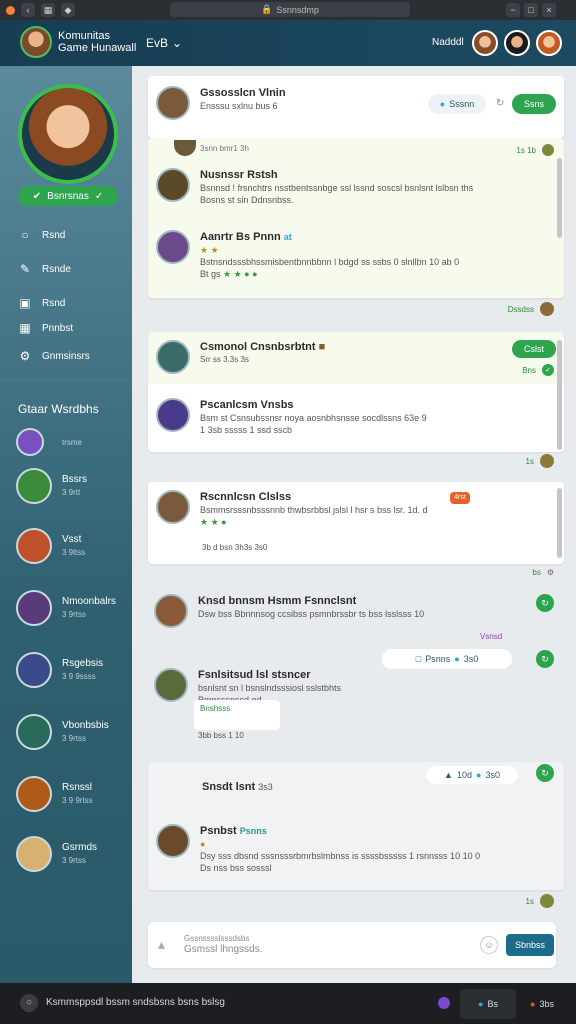 This screenshot has height=1024, width=576. I want to click on address-bar: 🔒 Ssnnsdmp, so click(290, 9).